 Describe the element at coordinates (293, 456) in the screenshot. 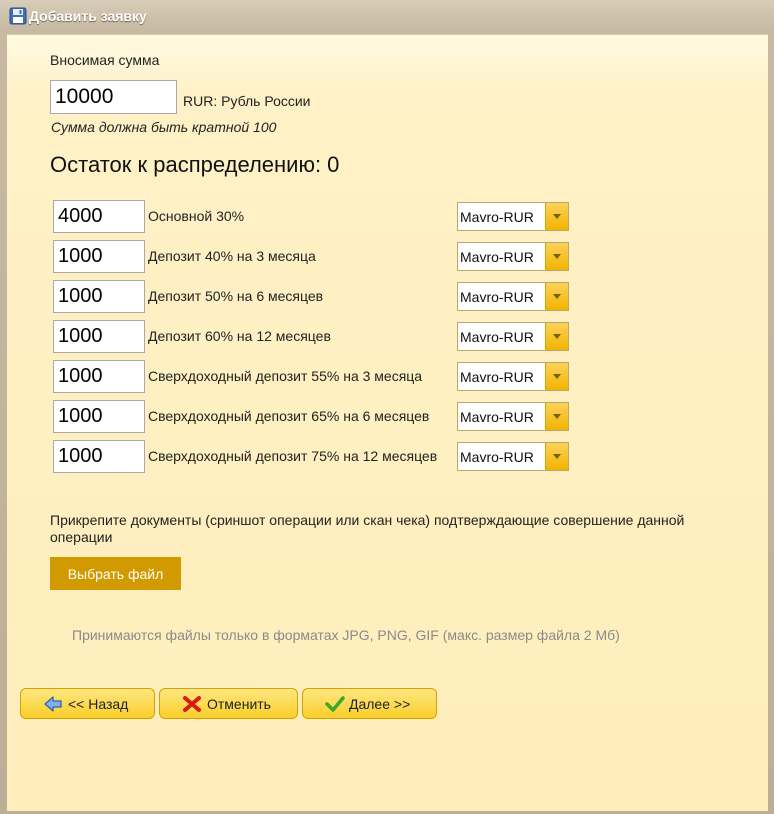

I see `allocation-label: Сверхдоходный депозит 75% на 12 месяцев` at that location.